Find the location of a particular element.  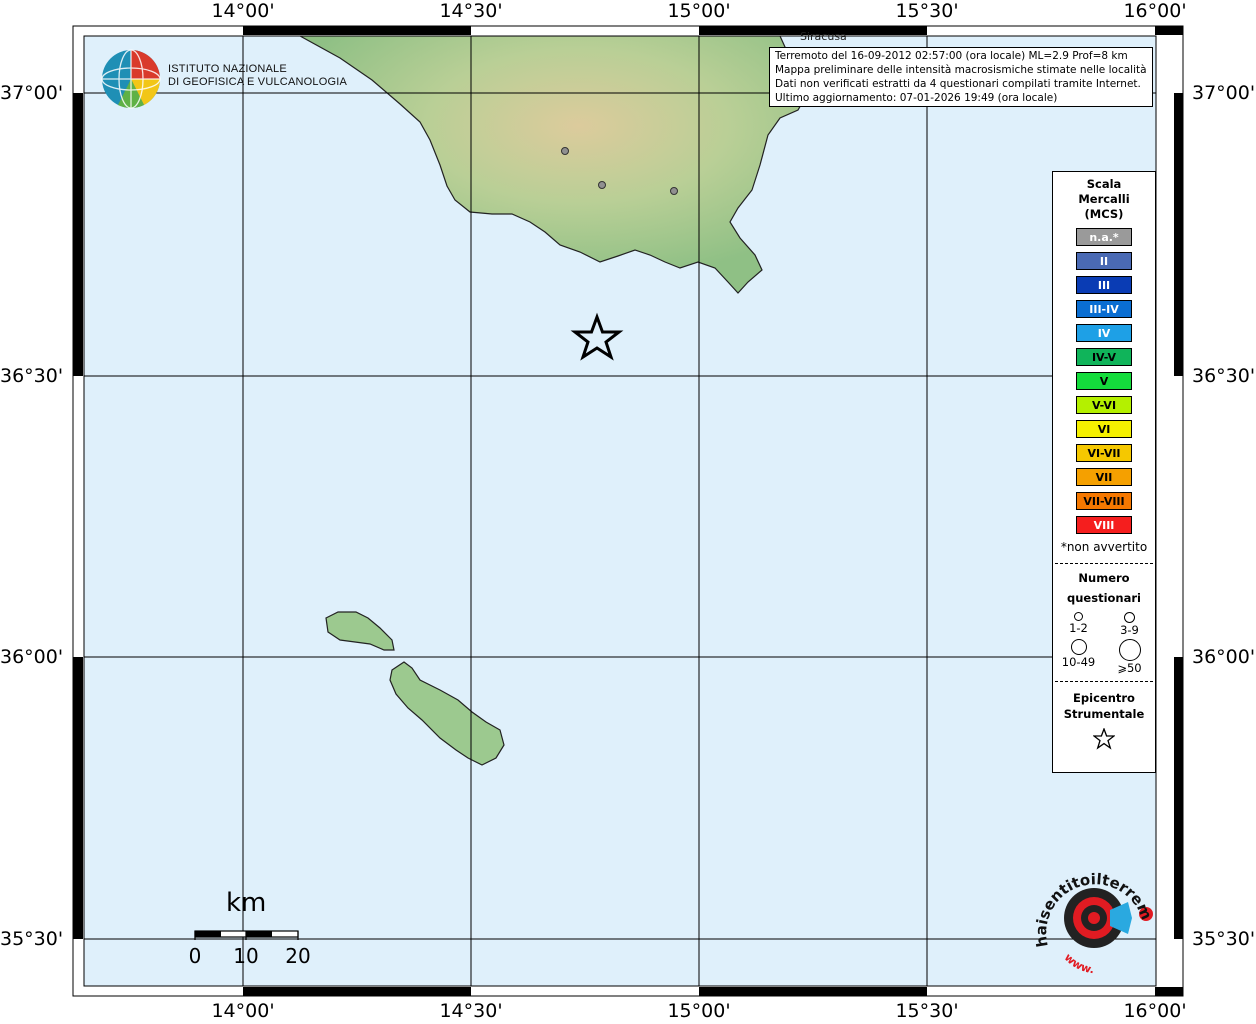

intensity-swatch: IV is located at coordinates (1104, 333).